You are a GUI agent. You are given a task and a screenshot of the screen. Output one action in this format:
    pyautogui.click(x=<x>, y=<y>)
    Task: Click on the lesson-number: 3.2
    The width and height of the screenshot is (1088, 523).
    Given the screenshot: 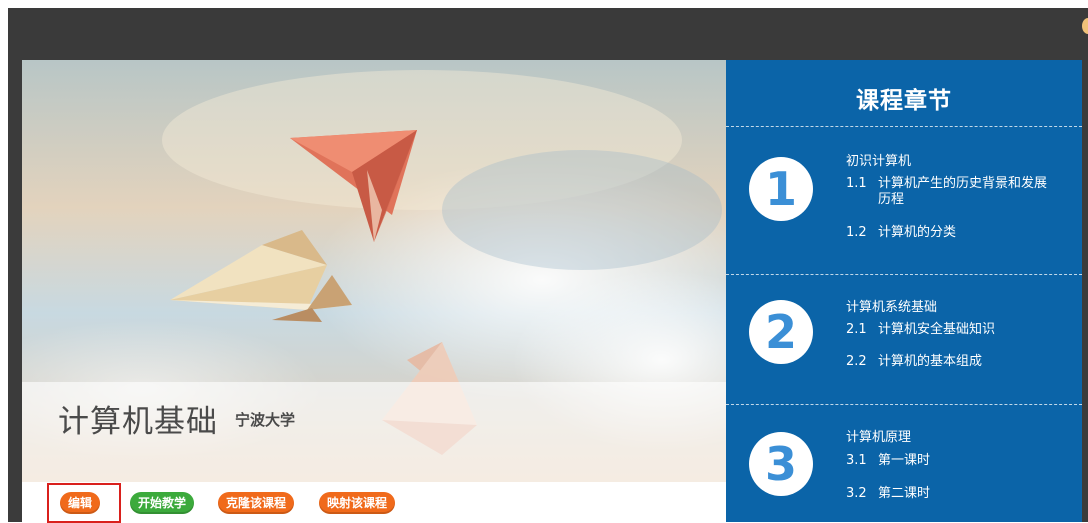 What is the action you would take?
    pyautogui.click(x=856, y=493)
    